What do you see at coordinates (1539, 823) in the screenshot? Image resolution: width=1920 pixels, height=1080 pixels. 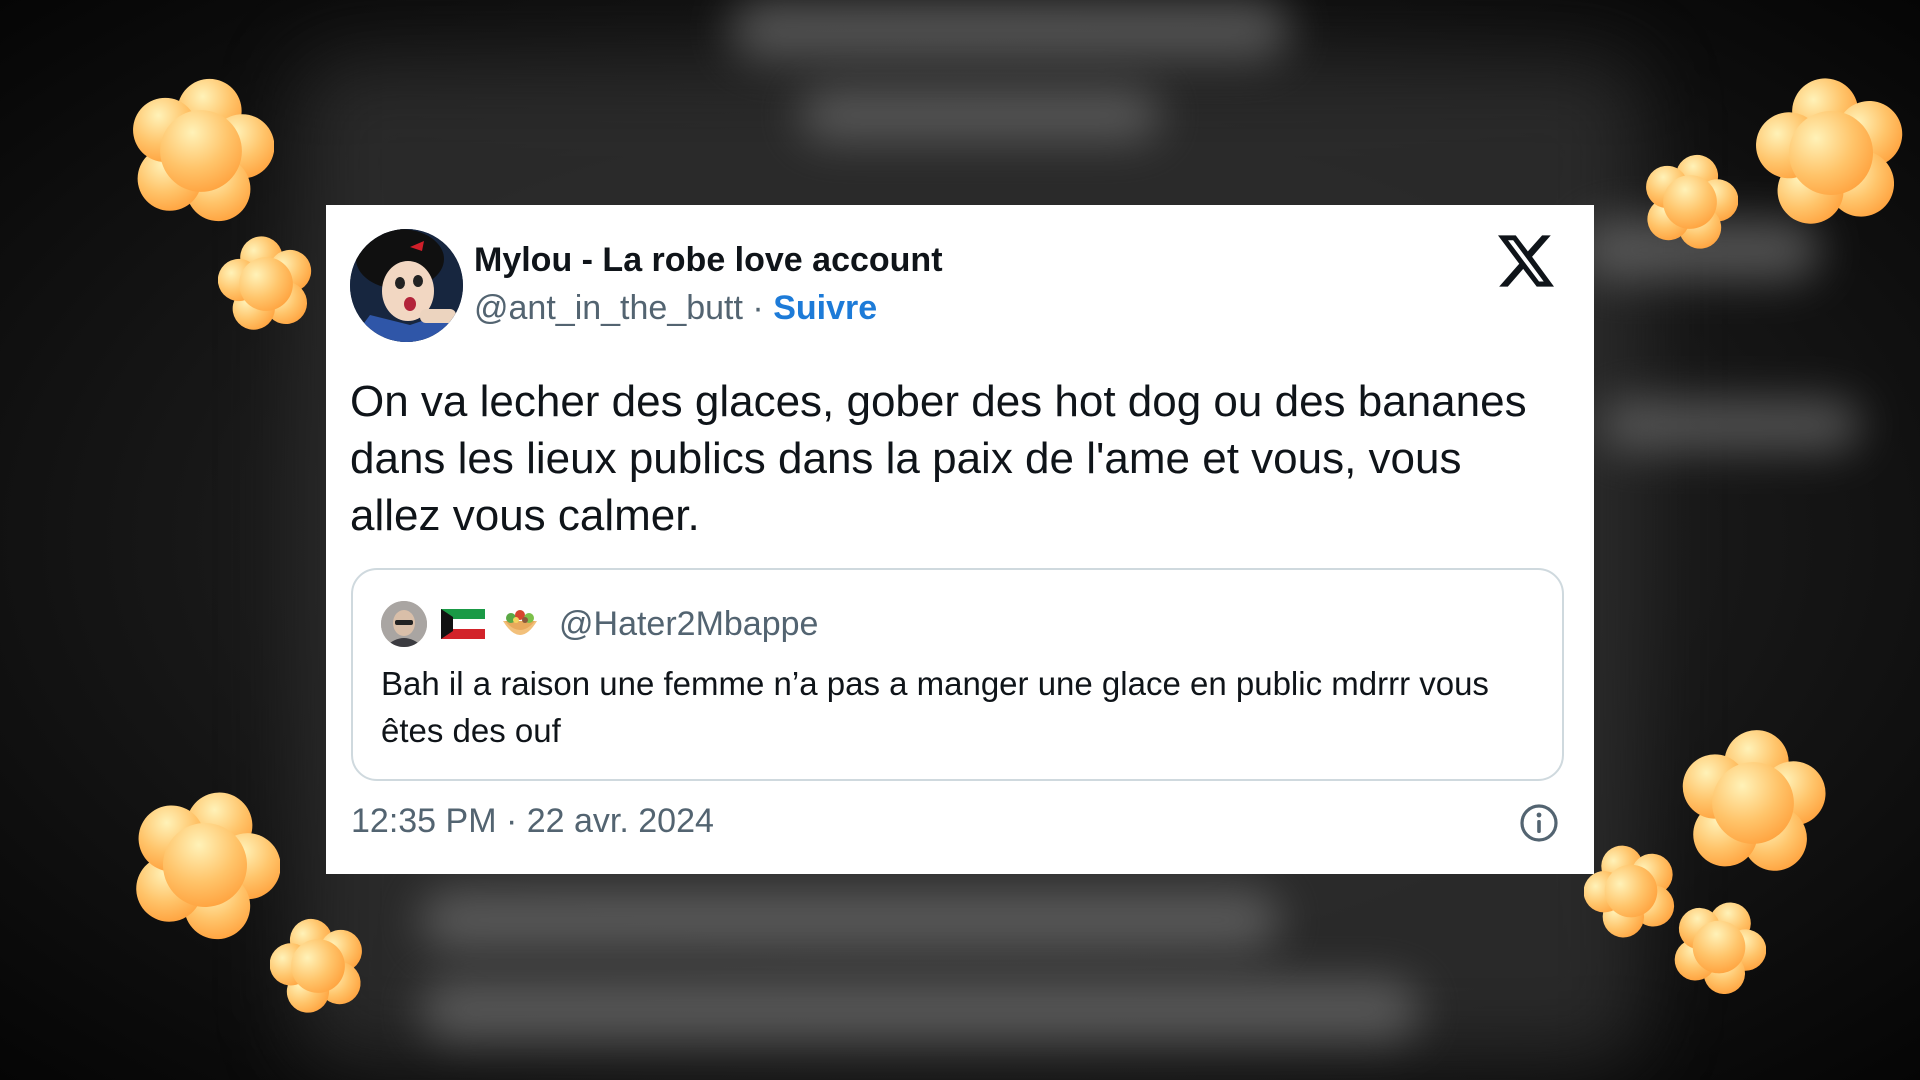 I see `info-icon` at bounding box center [1539, 823].